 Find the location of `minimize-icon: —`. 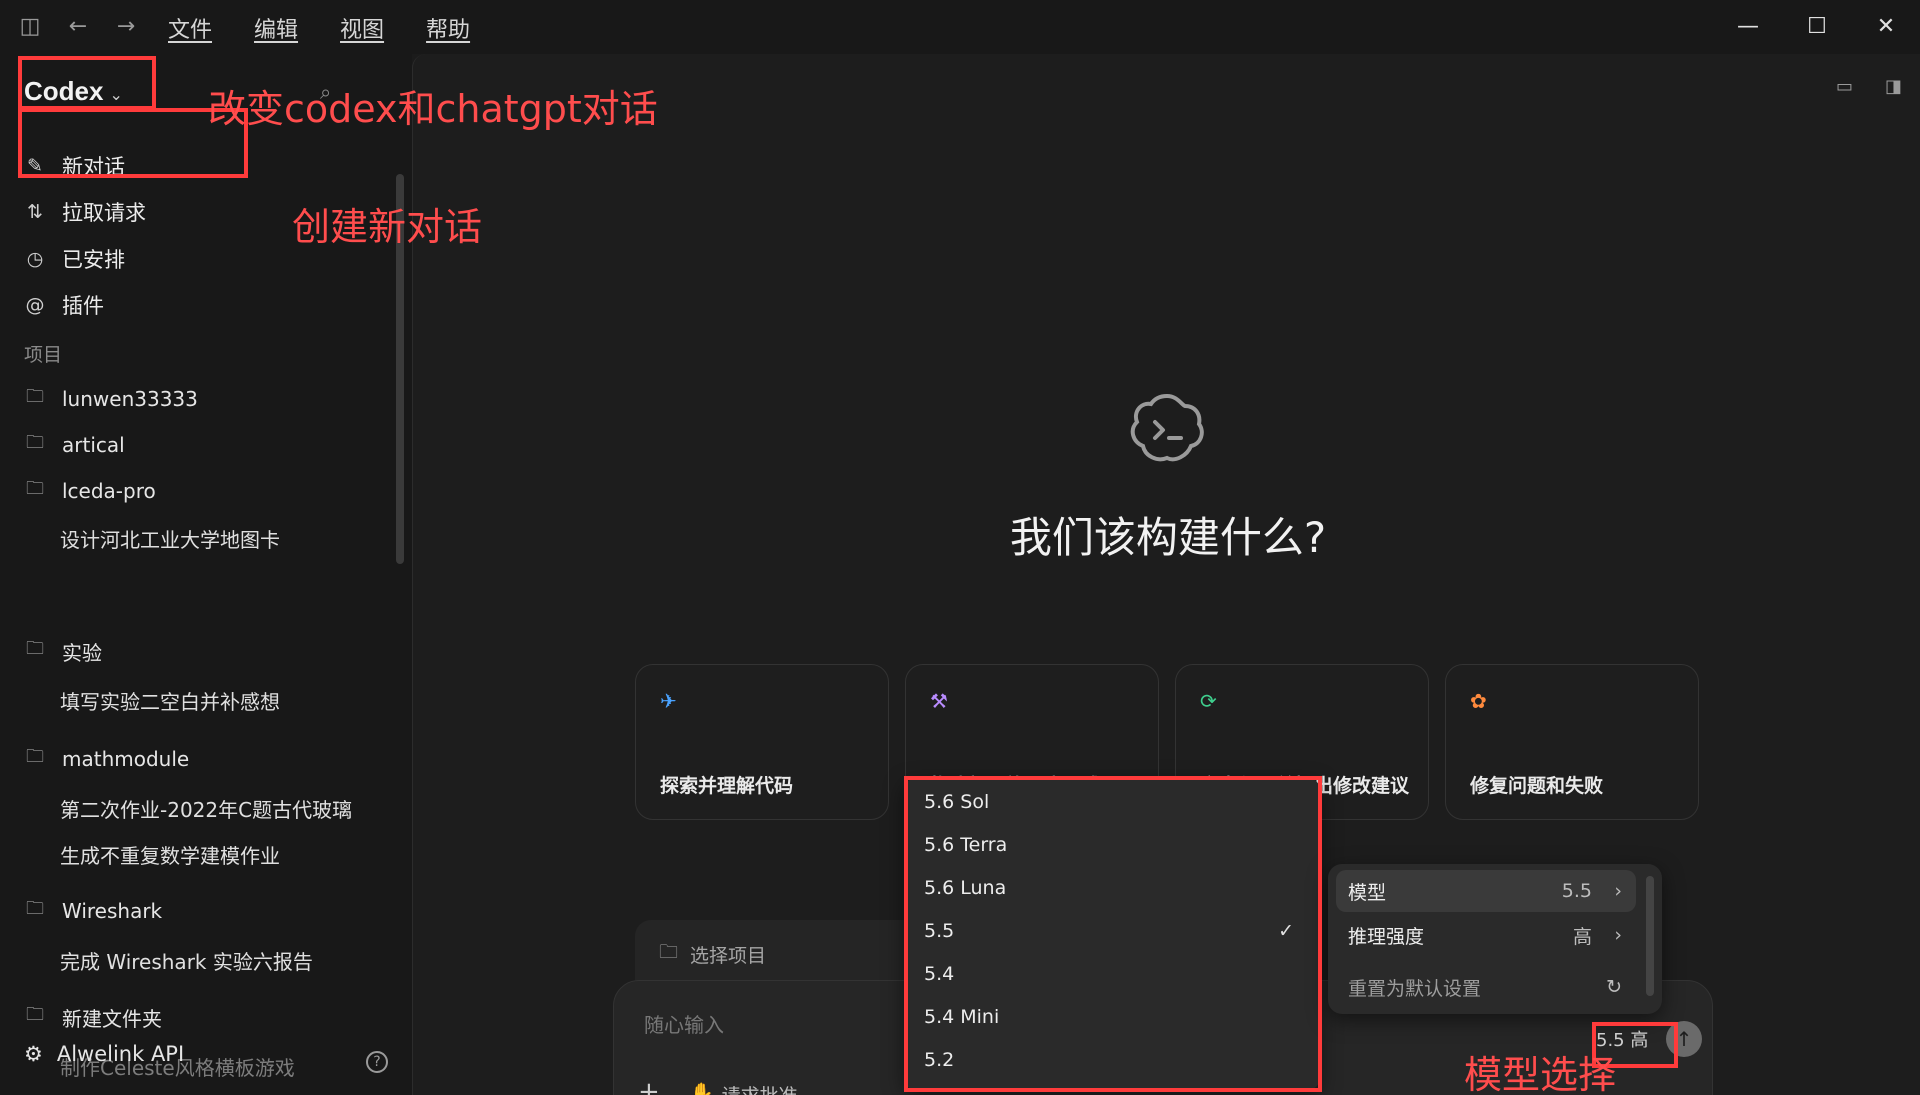

minimize-icon: — is located at coordinates (1748, 27).